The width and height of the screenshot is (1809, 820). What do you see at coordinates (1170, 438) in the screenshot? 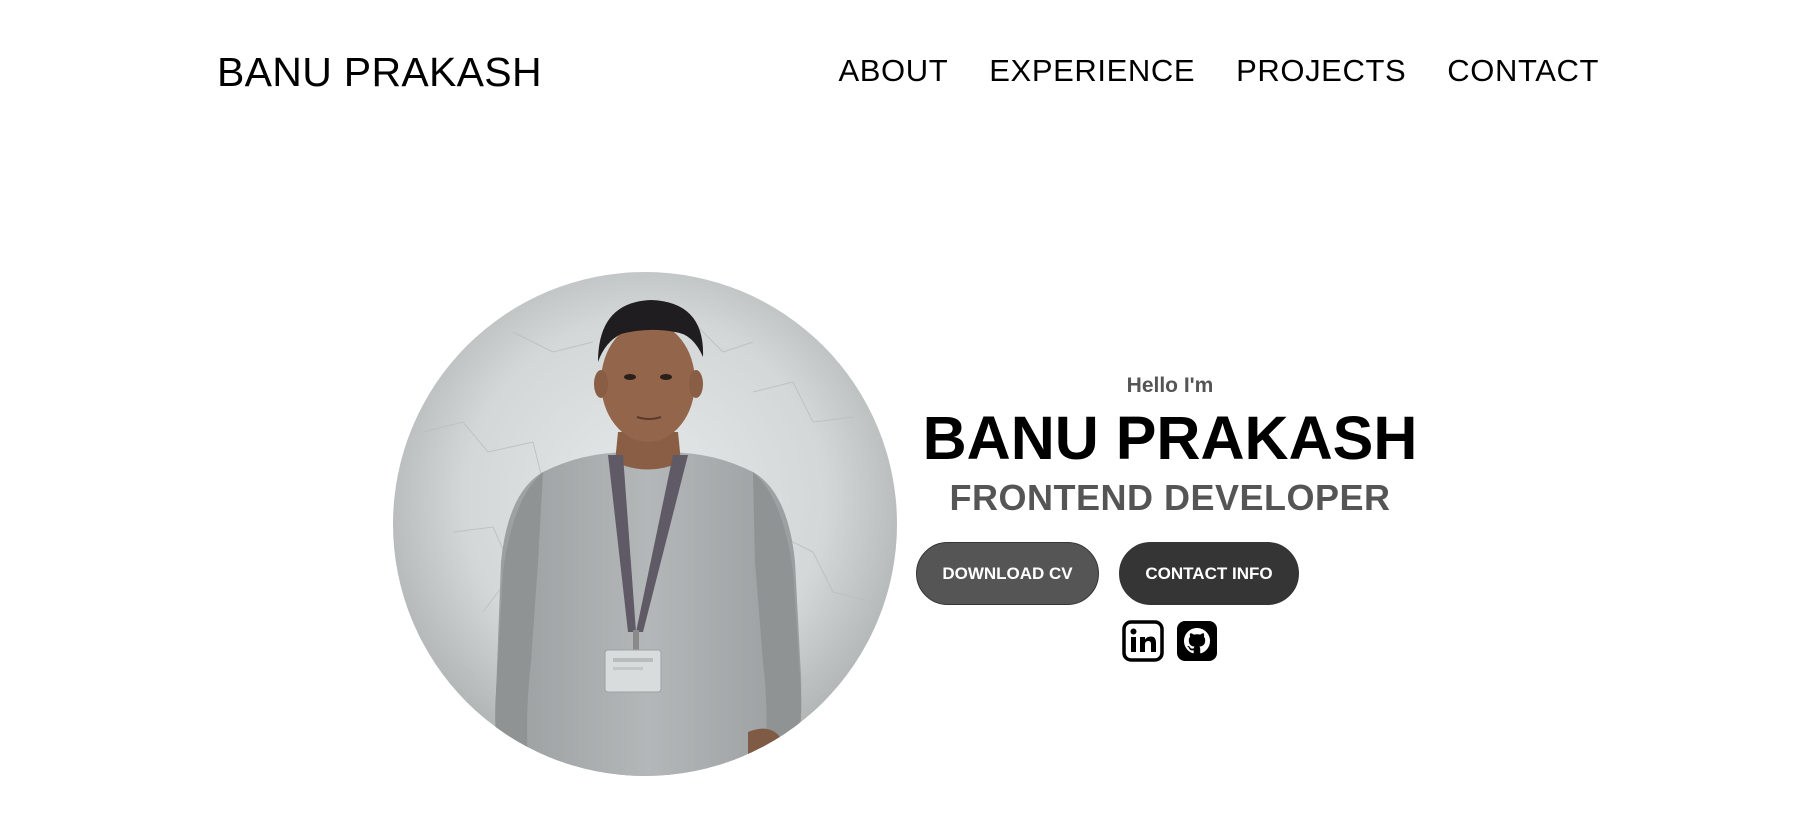
I see `profile-name: BANU PRAKASH` at bounding box center [1170, 438].